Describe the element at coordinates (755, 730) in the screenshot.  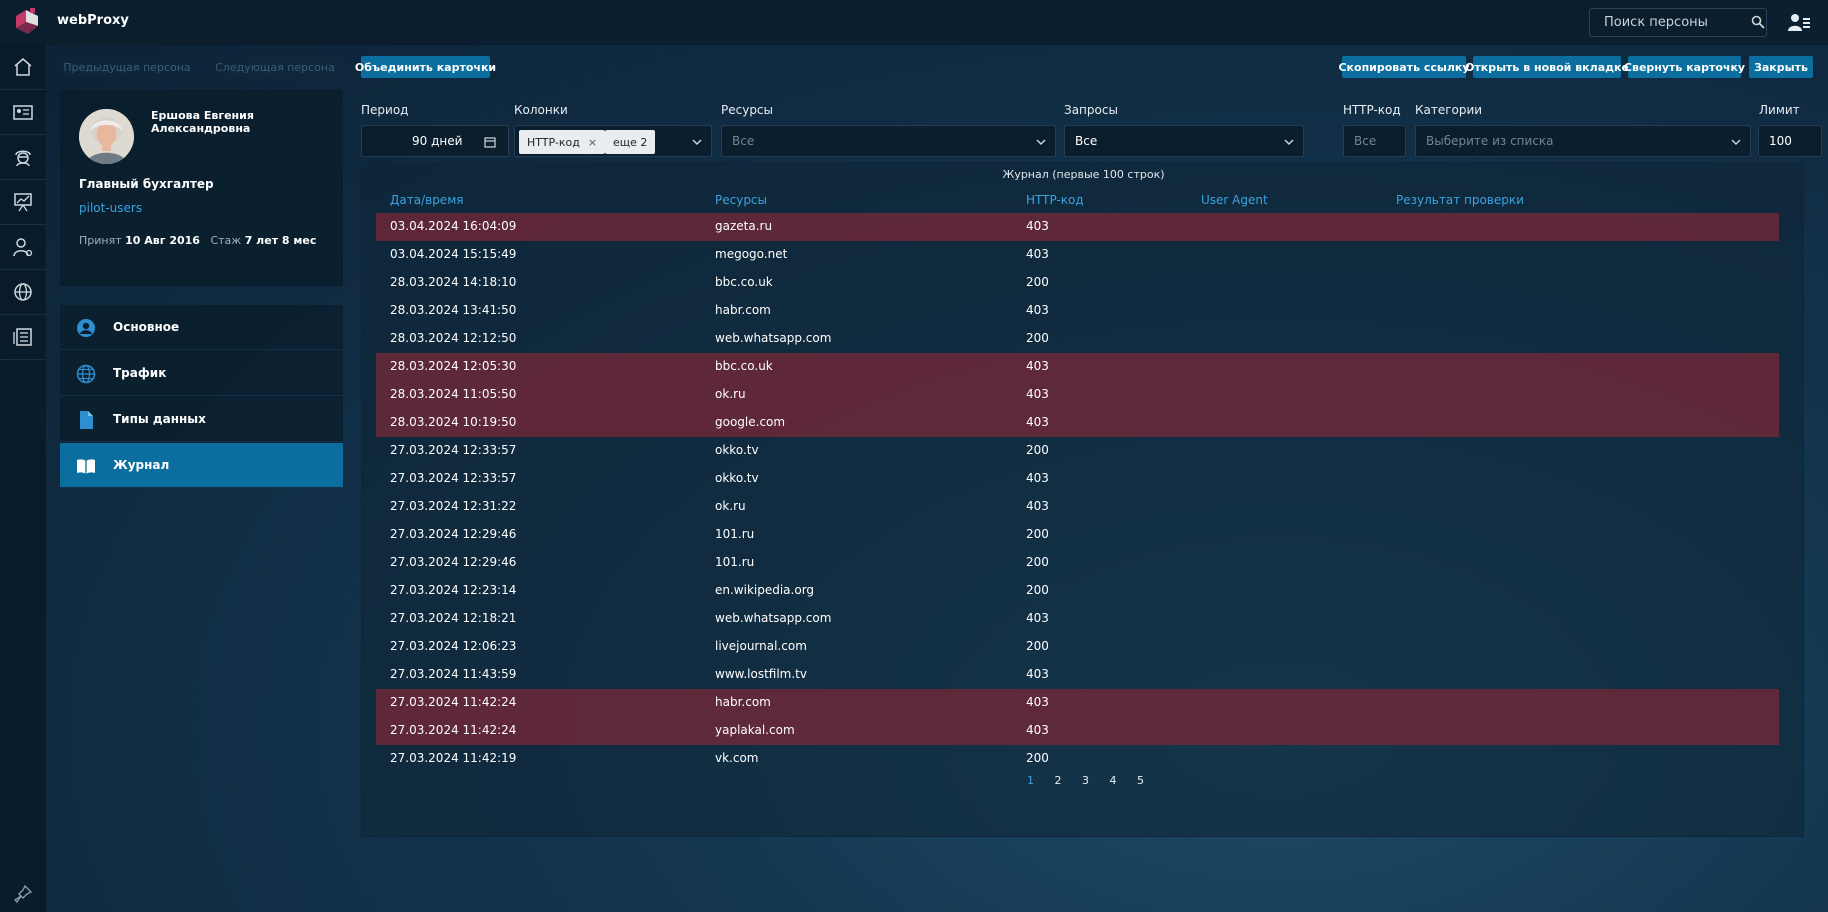
I see `cell-resource: yaplakal.com` at that location.